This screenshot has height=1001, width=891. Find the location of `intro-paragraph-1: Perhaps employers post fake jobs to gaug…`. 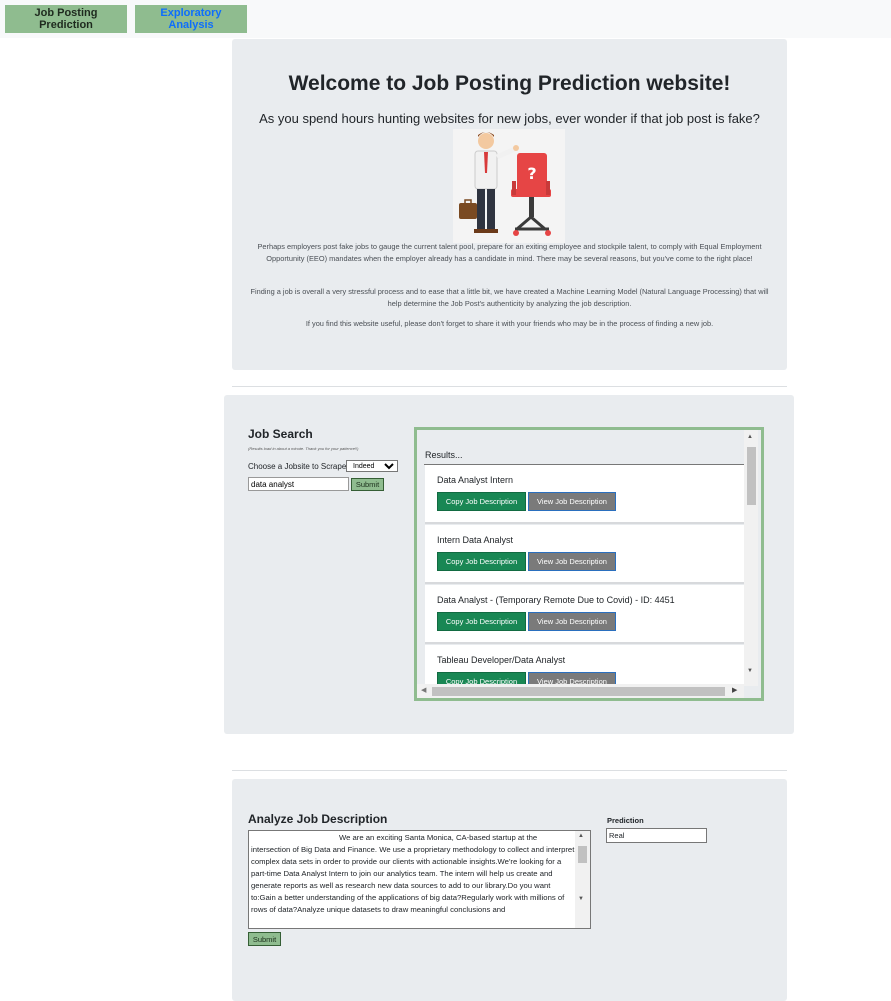

intro-paragraph-1: Perhaps employers post fake jobs to gaug… is located at coordinates (509, 252).